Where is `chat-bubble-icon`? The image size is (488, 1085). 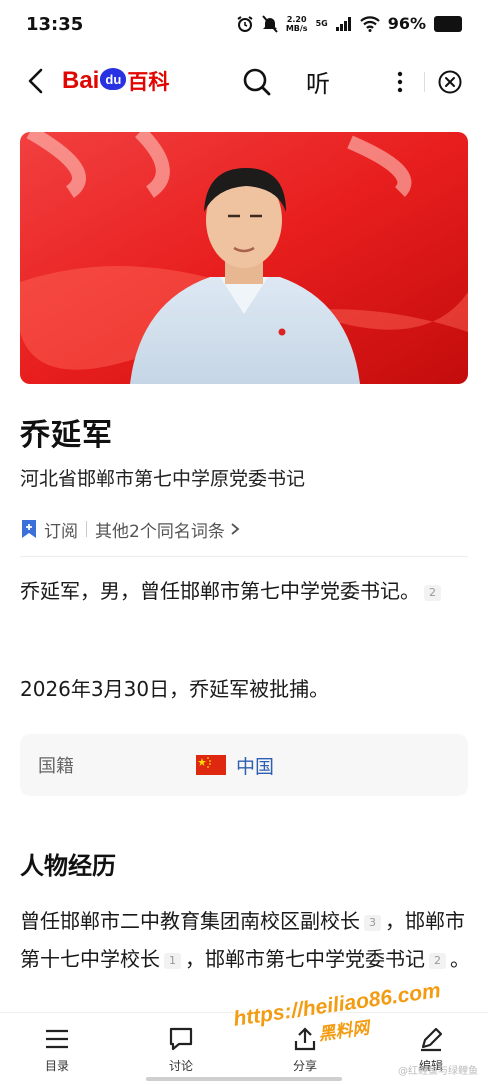
chat-bubble-icon is located at coordinates (181, 1039).